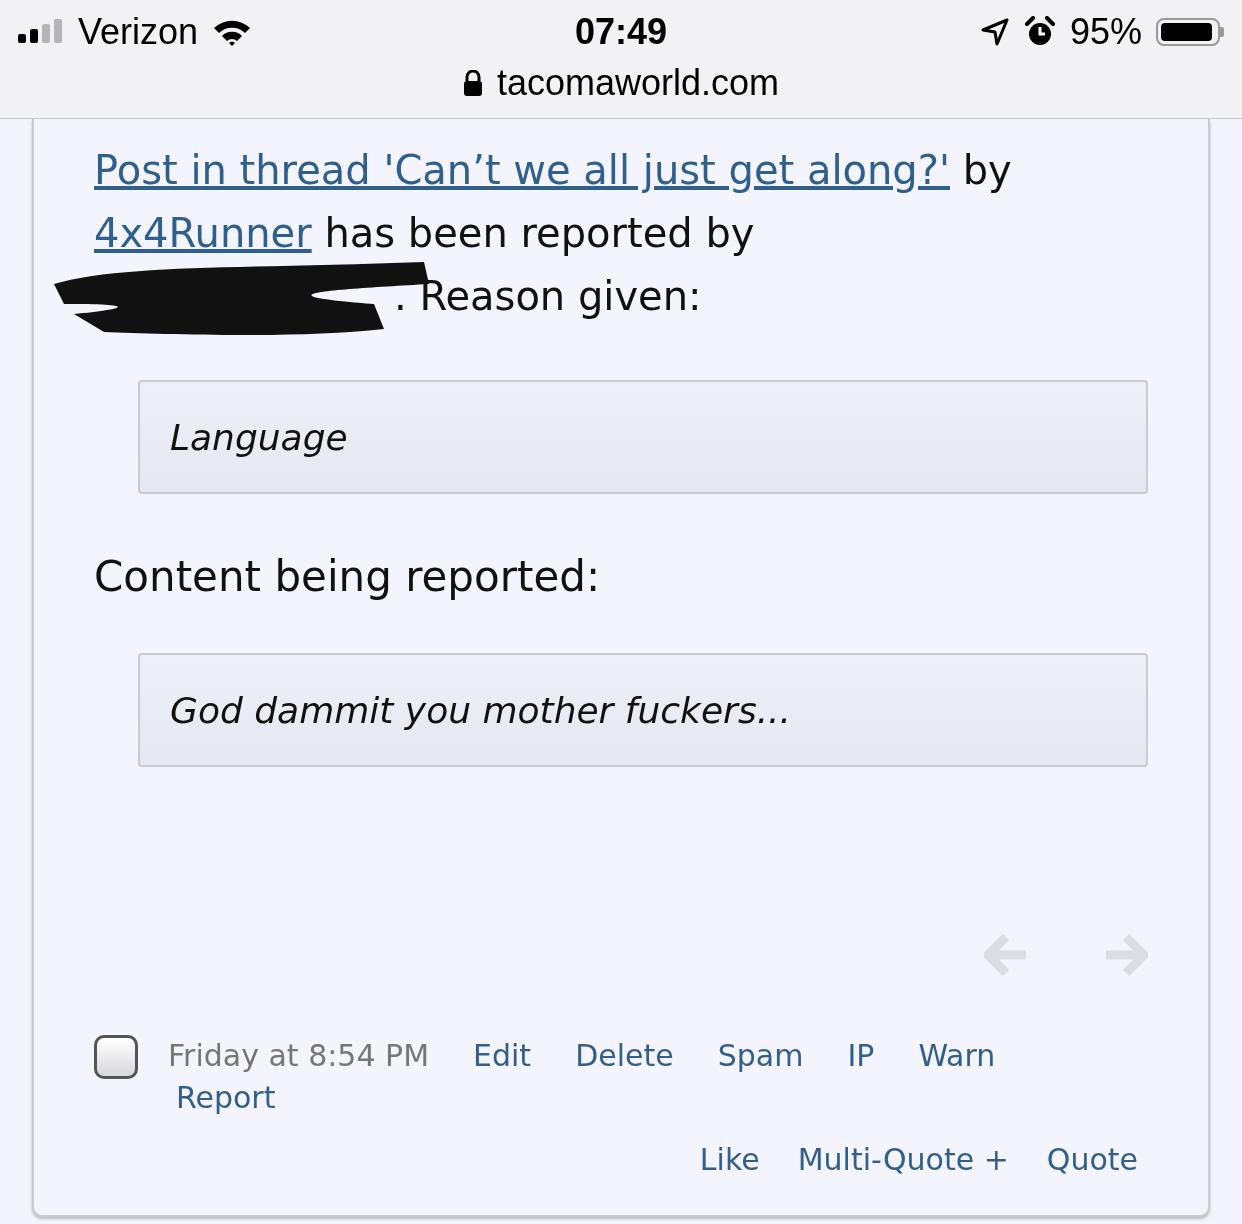 This screenshot has height=1224, width=1242. What do you see at coordinates (472, 83) in the screenshot?
I see `lock-icon` at bounding box center [472, 83].